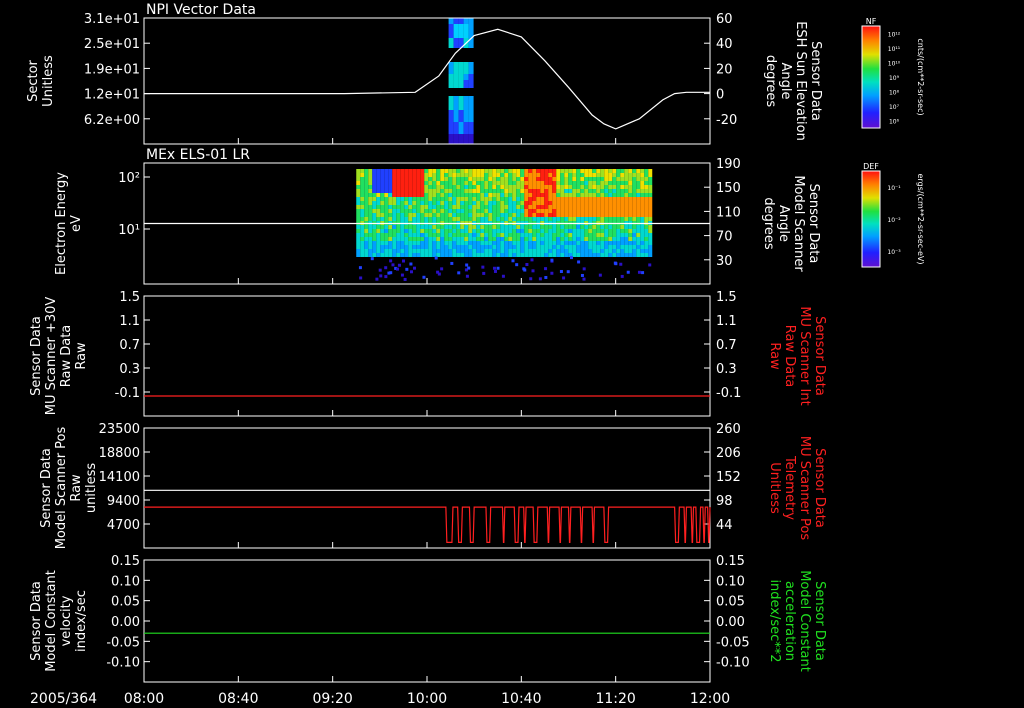  I want to click on right-axis-label-line: Unitless, so click(774, 488).